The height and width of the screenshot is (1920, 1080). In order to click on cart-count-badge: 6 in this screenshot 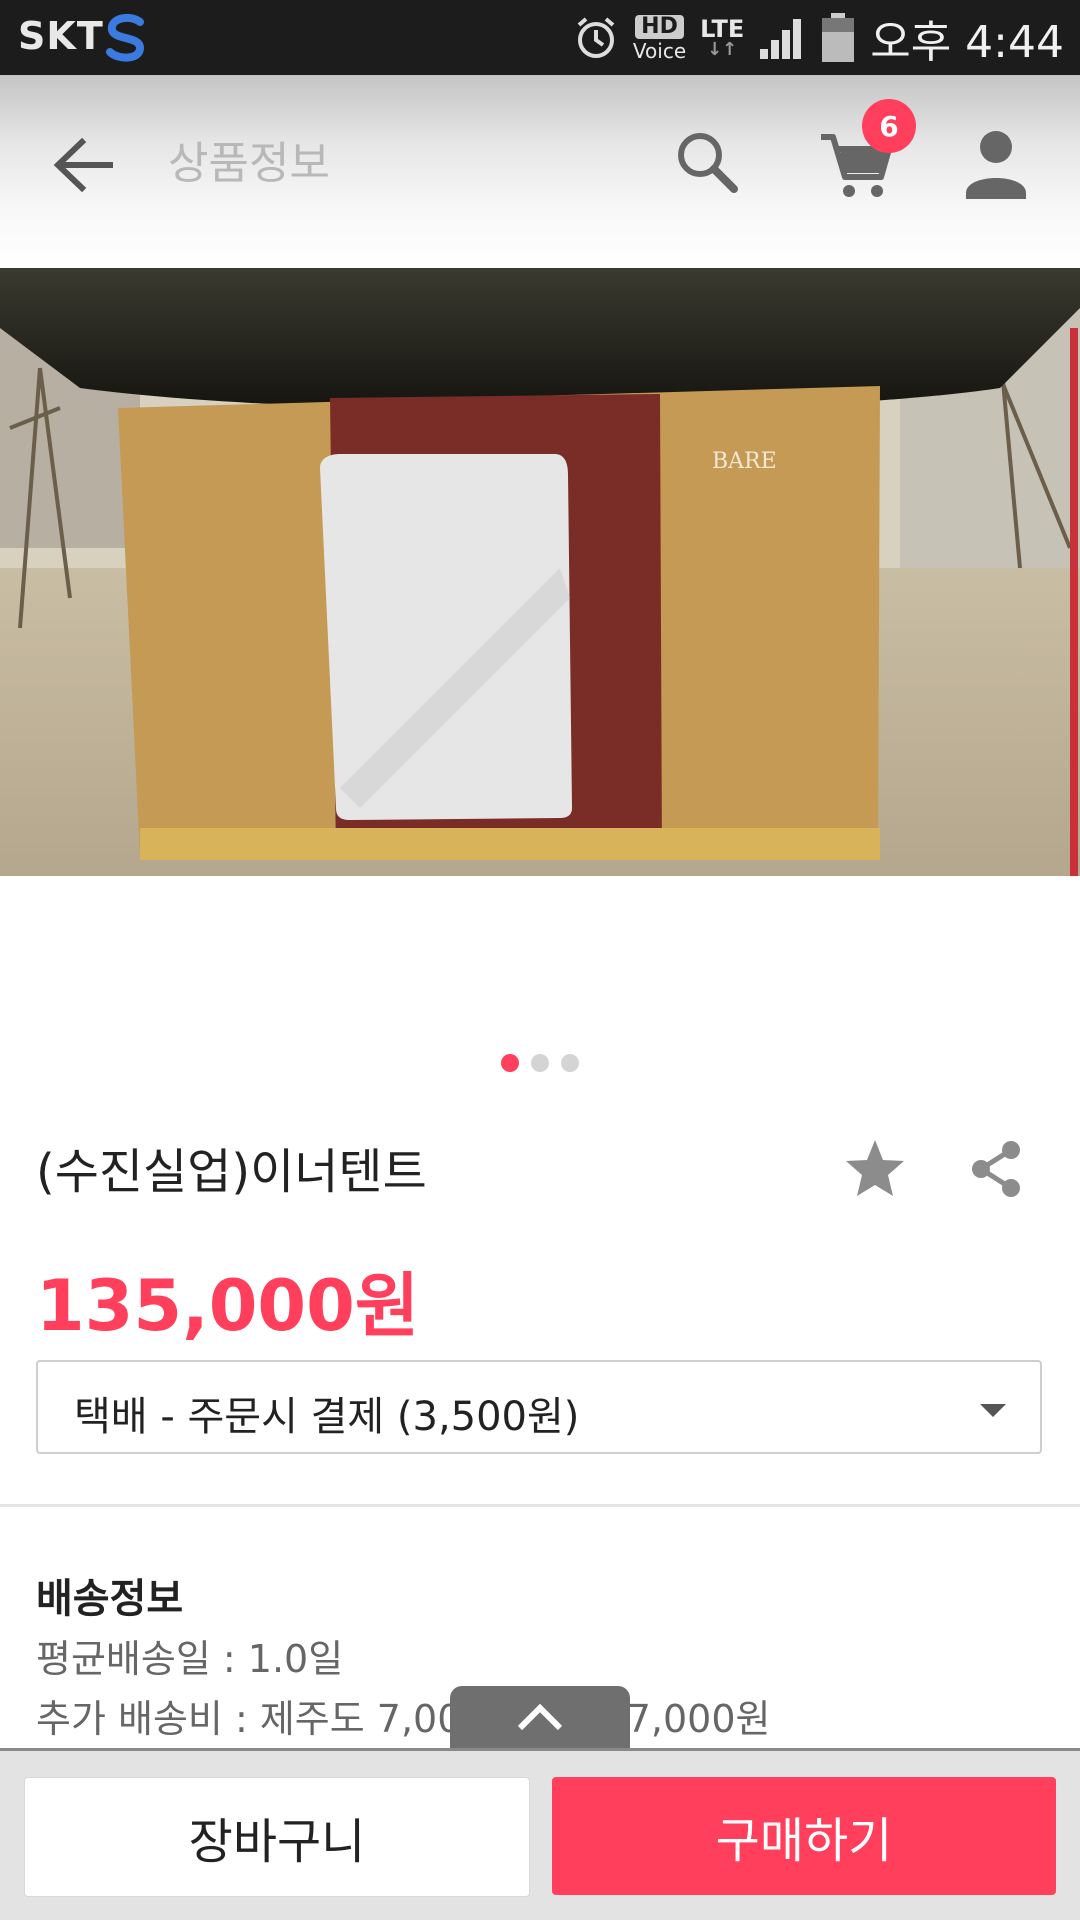, I will do `click(889, 126)`.